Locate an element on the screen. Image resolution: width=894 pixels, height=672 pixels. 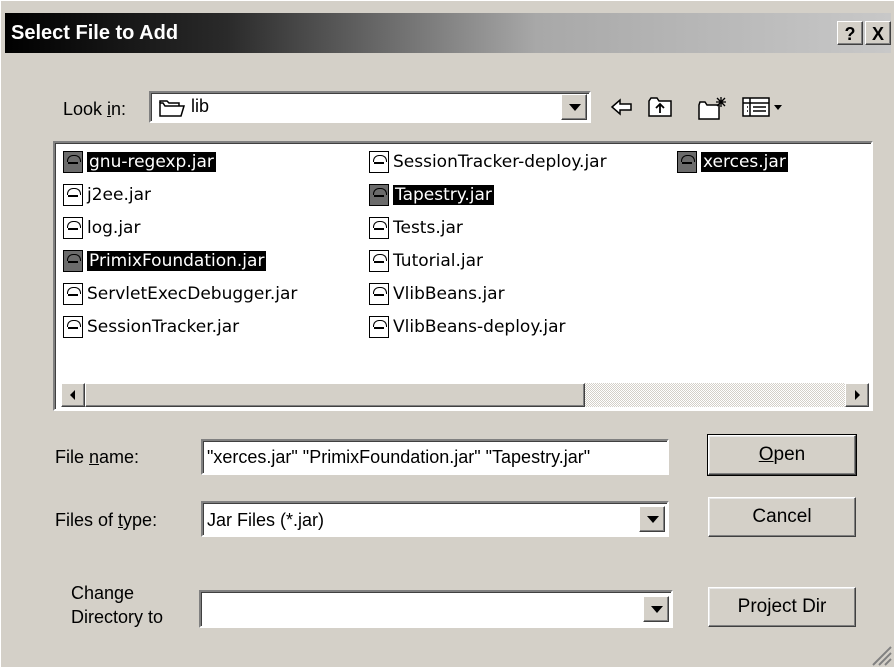
file-name-text: log.jar is located at coordinates (114, 228).